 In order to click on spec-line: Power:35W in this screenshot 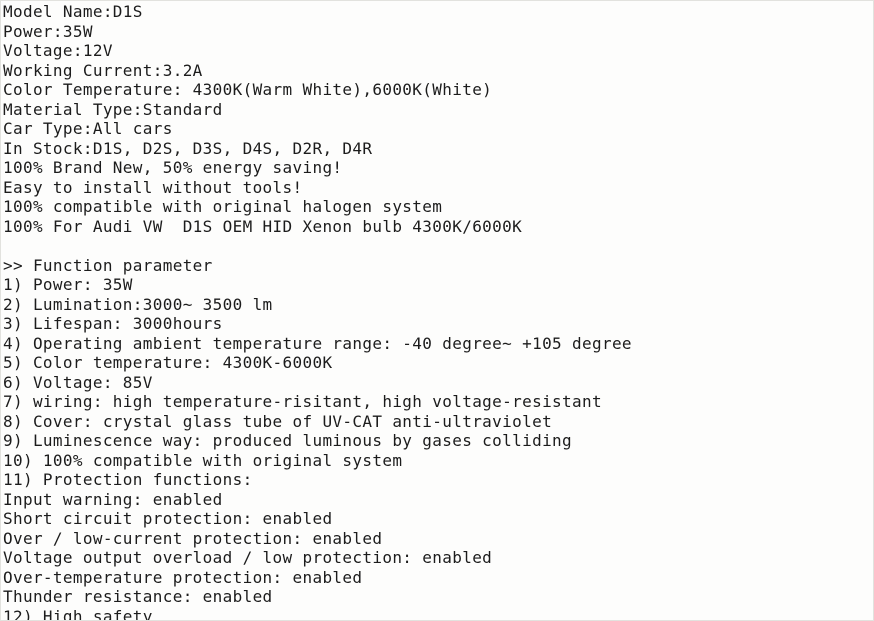, I will do `click(48, 31)`.